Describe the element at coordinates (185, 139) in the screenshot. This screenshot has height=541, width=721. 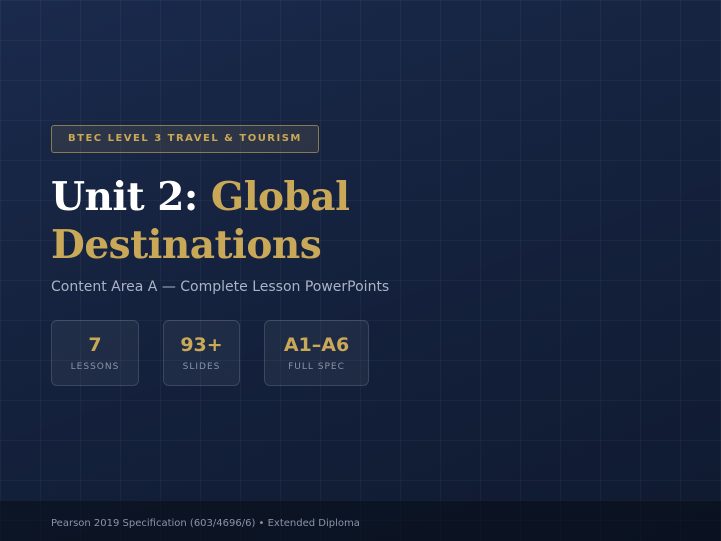
I see `course-badge: BTEC LEVEL 3 TRAVEL & TOURISM` at that location.